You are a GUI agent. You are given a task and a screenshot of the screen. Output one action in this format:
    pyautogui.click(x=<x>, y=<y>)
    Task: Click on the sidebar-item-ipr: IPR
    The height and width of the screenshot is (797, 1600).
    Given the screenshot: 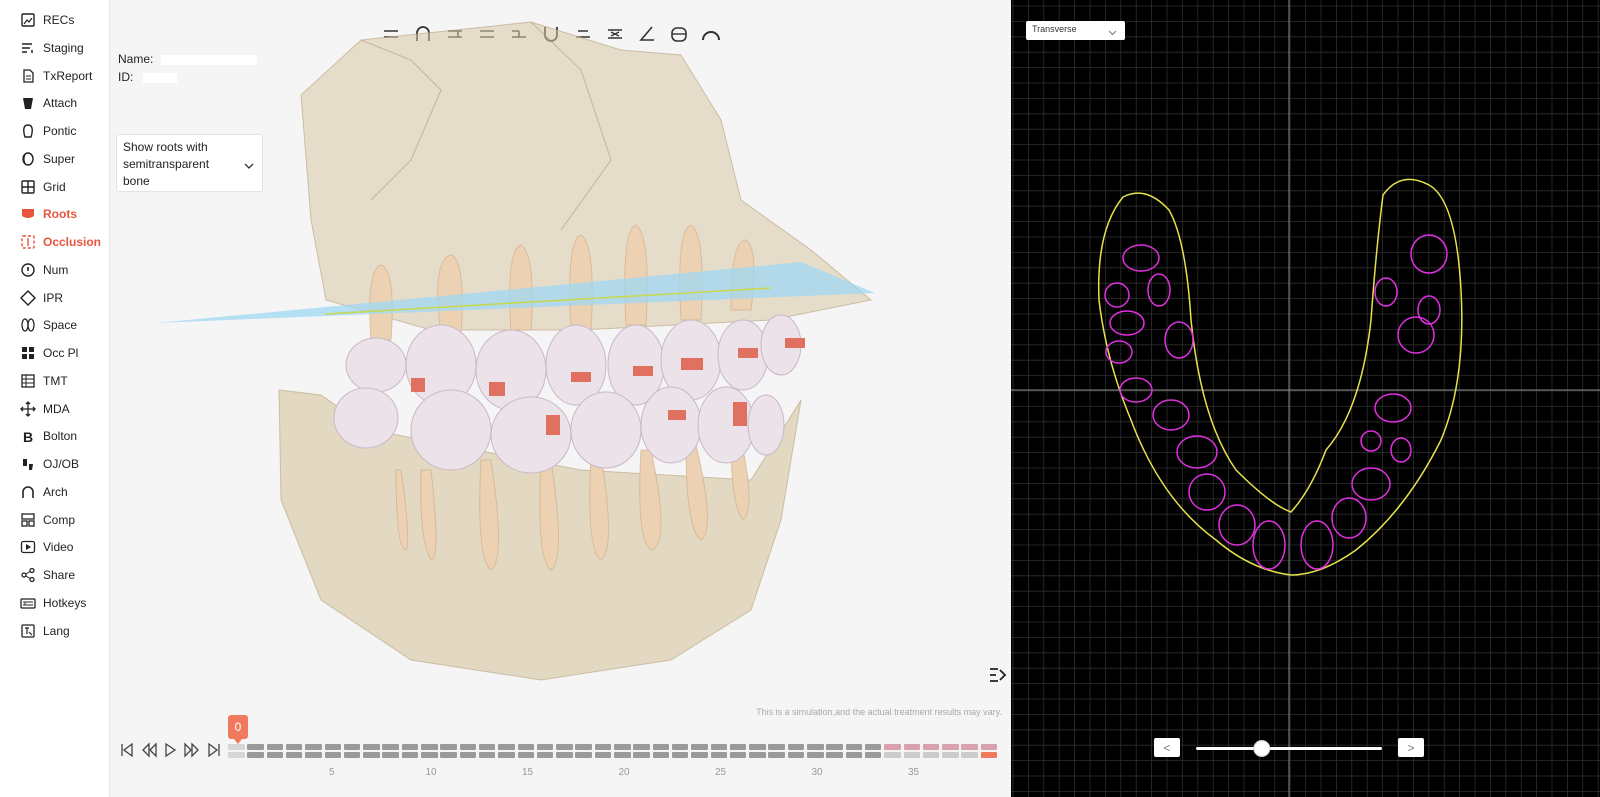 What is the action you would take?
    pyautogui.click(x=55, y=298)
    